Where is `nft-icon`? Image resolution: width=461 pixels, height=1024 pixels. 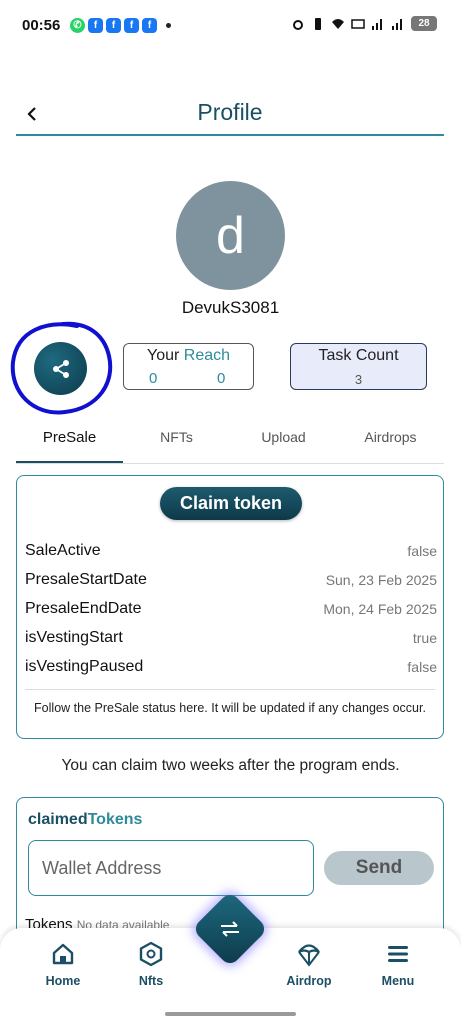
nft-icon is located at coordinates (151, 954).